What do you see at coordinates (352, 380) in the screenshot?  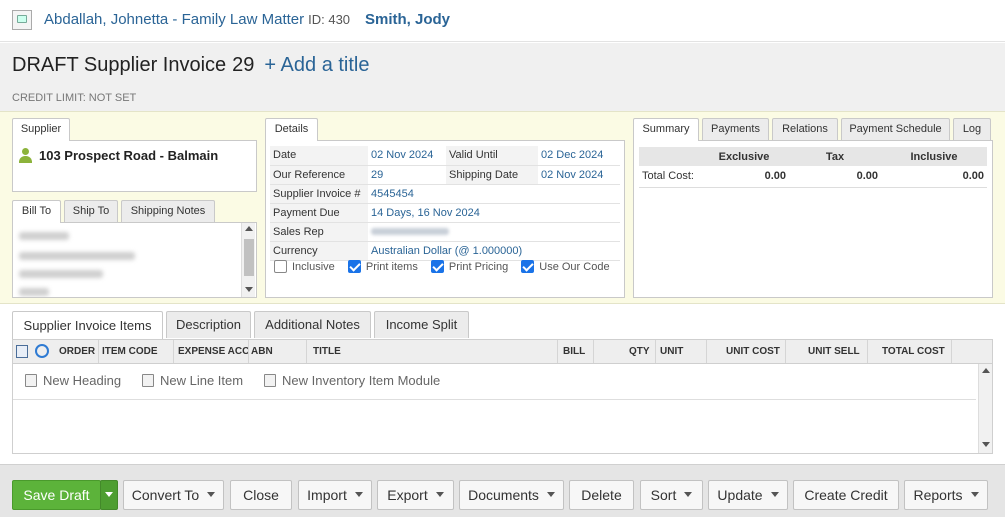 I see `new-inventory-item-module-button: New Inventory Item Module` at bounding box center [352, 380].